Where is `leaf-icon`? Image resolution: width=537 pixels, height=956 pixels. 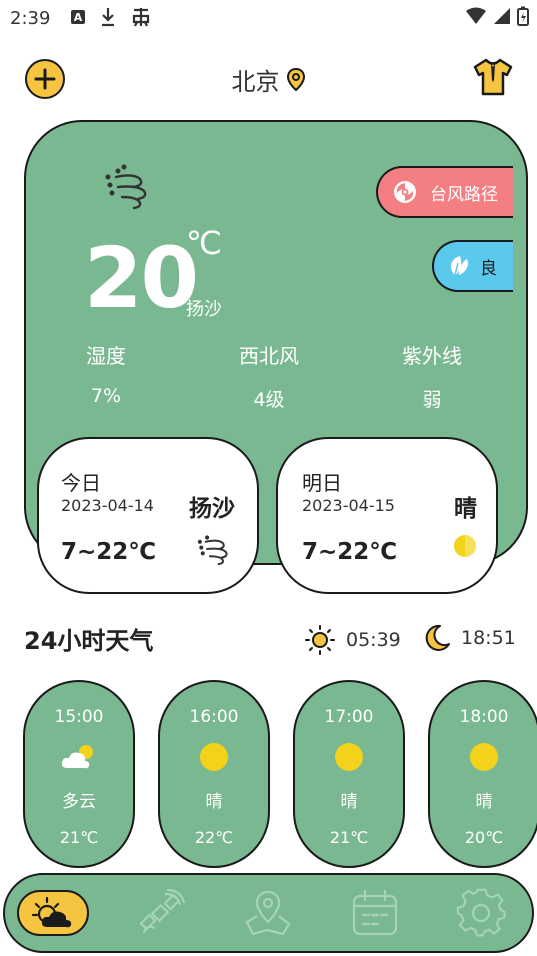 leaf-icon is located at coordinates (459, 266).